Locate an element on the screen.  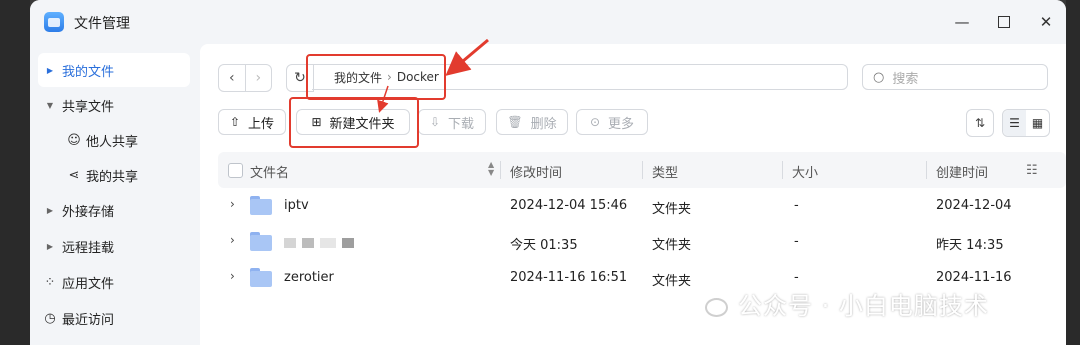
wechat-icon is located at coordinates (711, 304).